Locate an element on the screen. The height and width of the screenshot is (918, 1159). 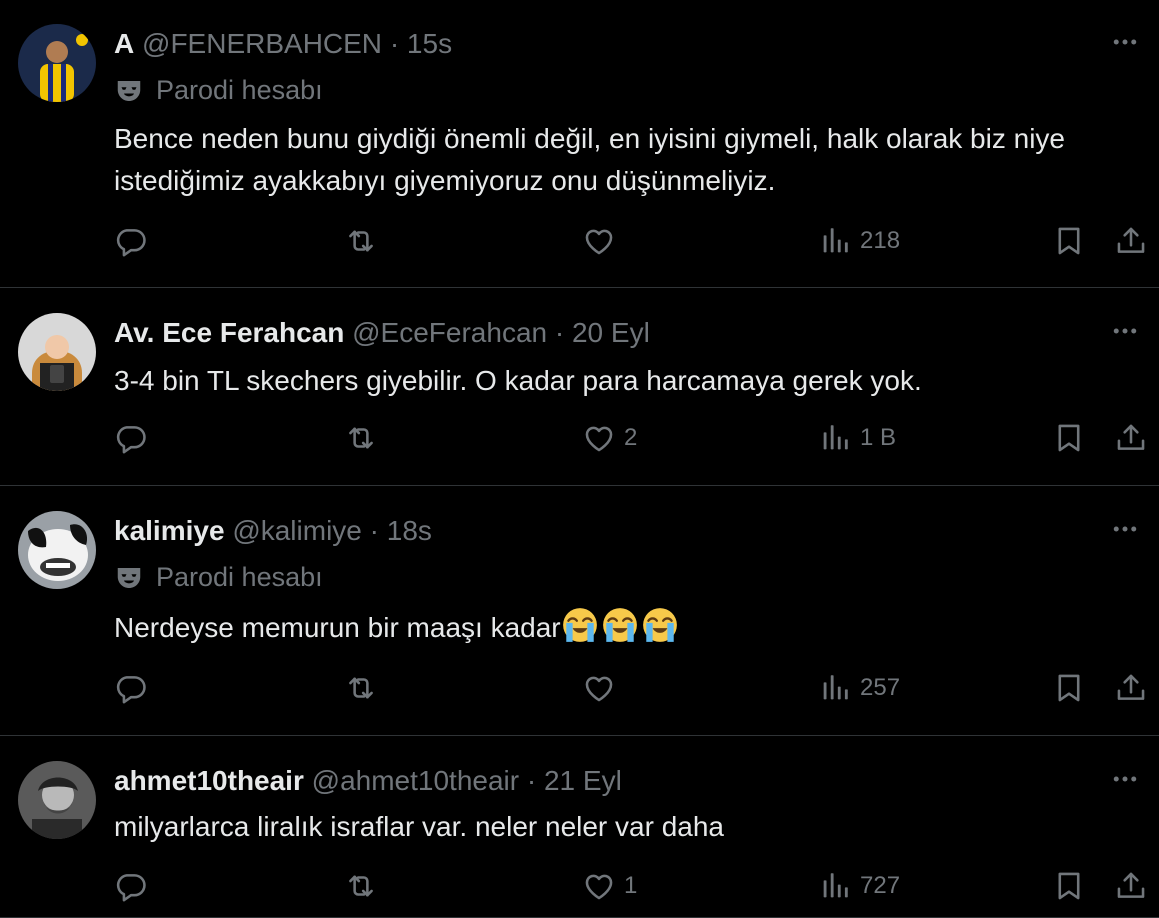
timestamp: 18s is located at coordinates (409, 530).